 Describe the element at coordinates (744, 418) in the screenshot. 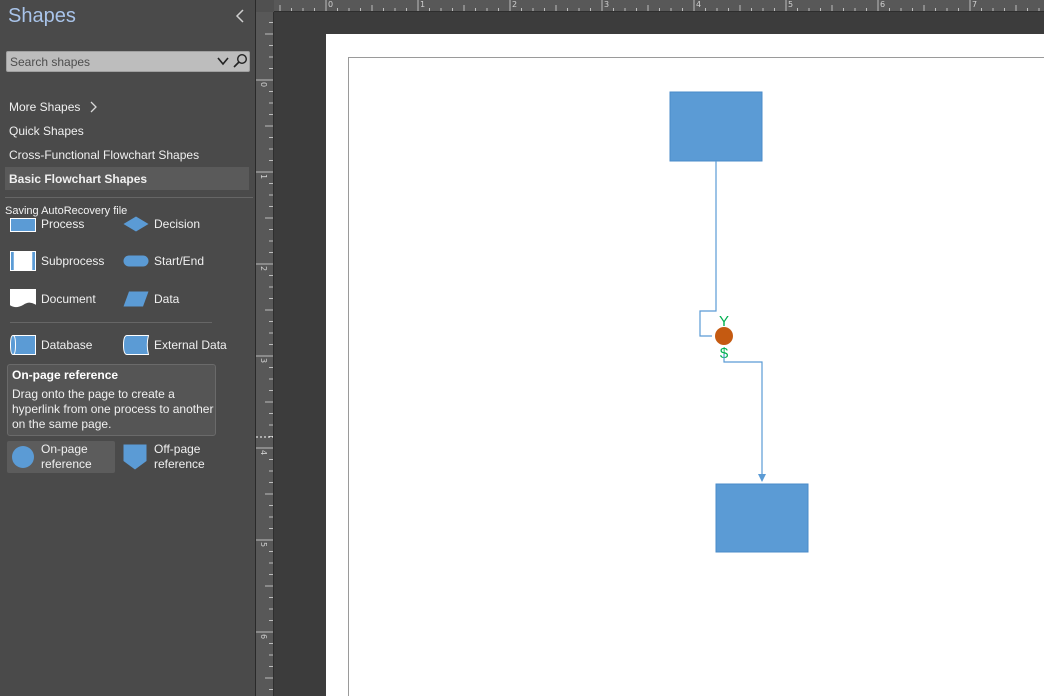

I see `connector-line-bottom` at that location.